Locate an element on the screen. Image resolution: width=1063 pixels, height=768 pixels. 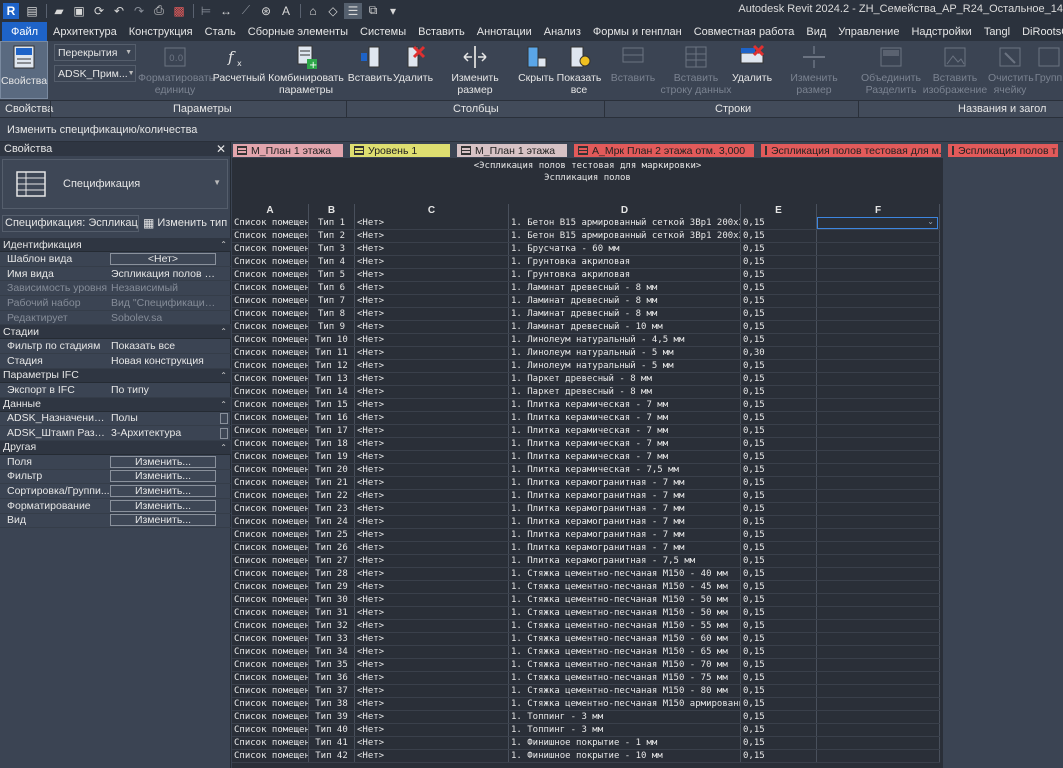
calculated-button: fx Расчетный is located at coordinates (239, 64).